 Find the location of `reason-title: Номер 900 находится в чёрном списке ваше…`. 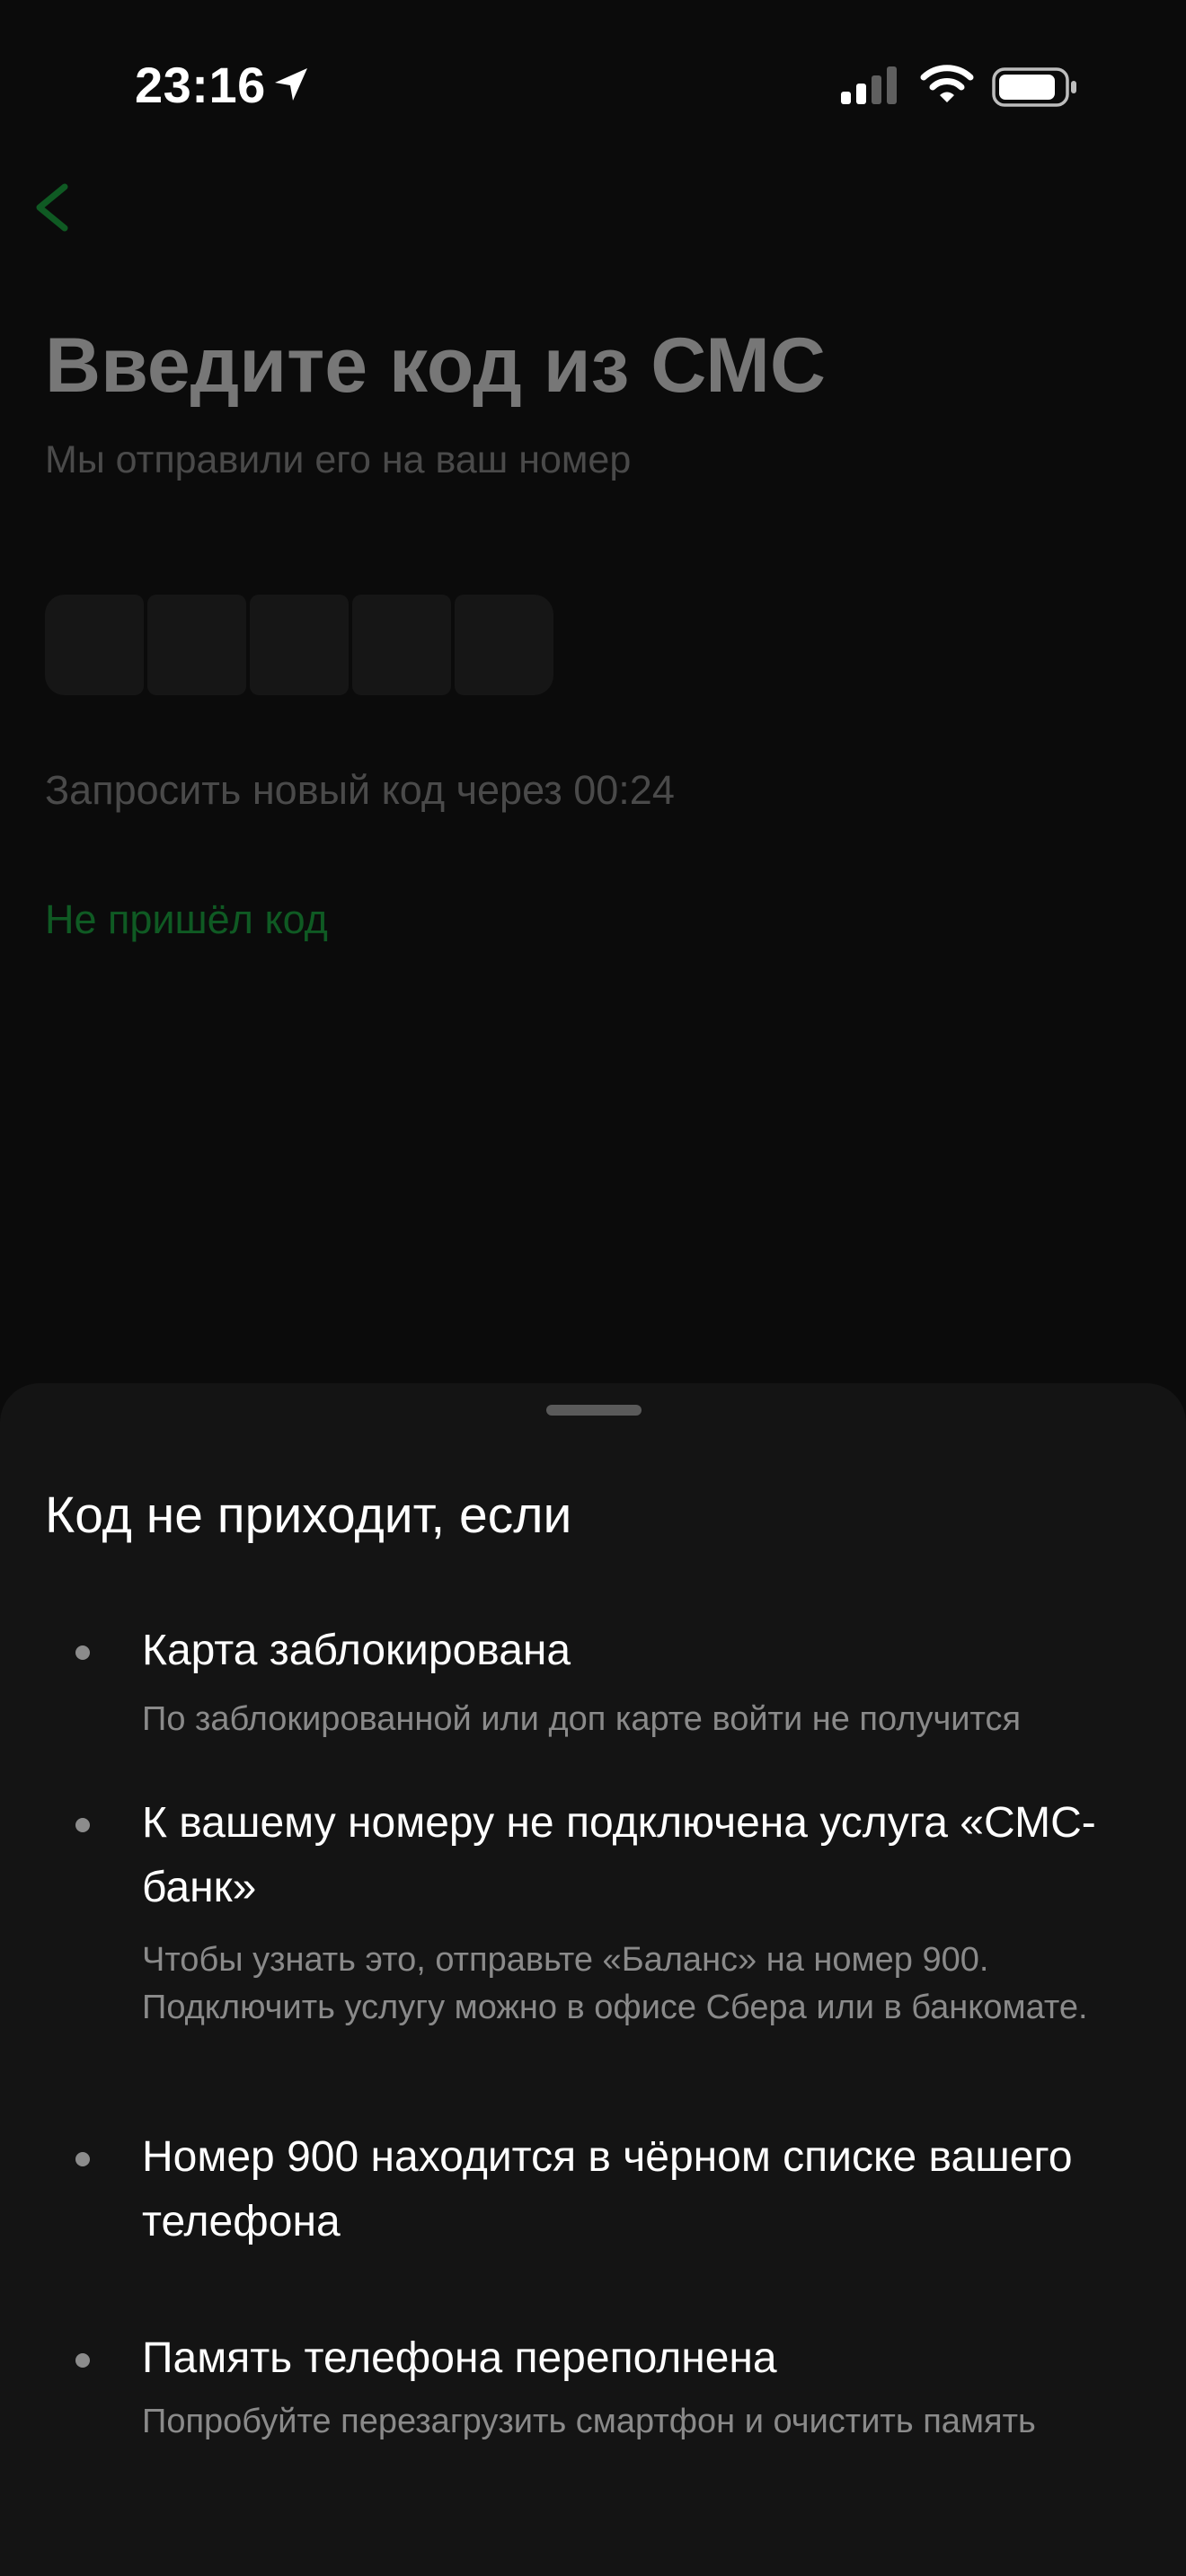

reason-title: Номер 900 находится в чёрном списке ваше… is located at coordinates (607, 2189).